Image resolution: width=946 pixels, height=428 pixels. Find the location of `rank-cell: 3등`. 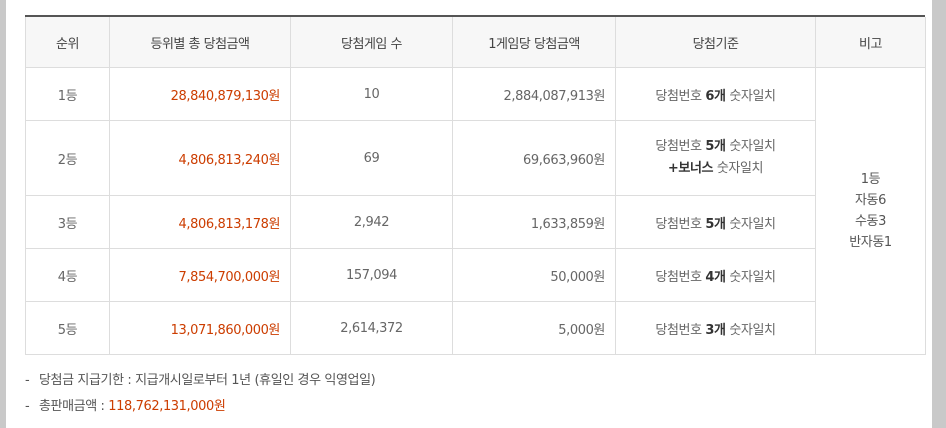

rank-cell: 3등 is located at coordinates (67, 222).